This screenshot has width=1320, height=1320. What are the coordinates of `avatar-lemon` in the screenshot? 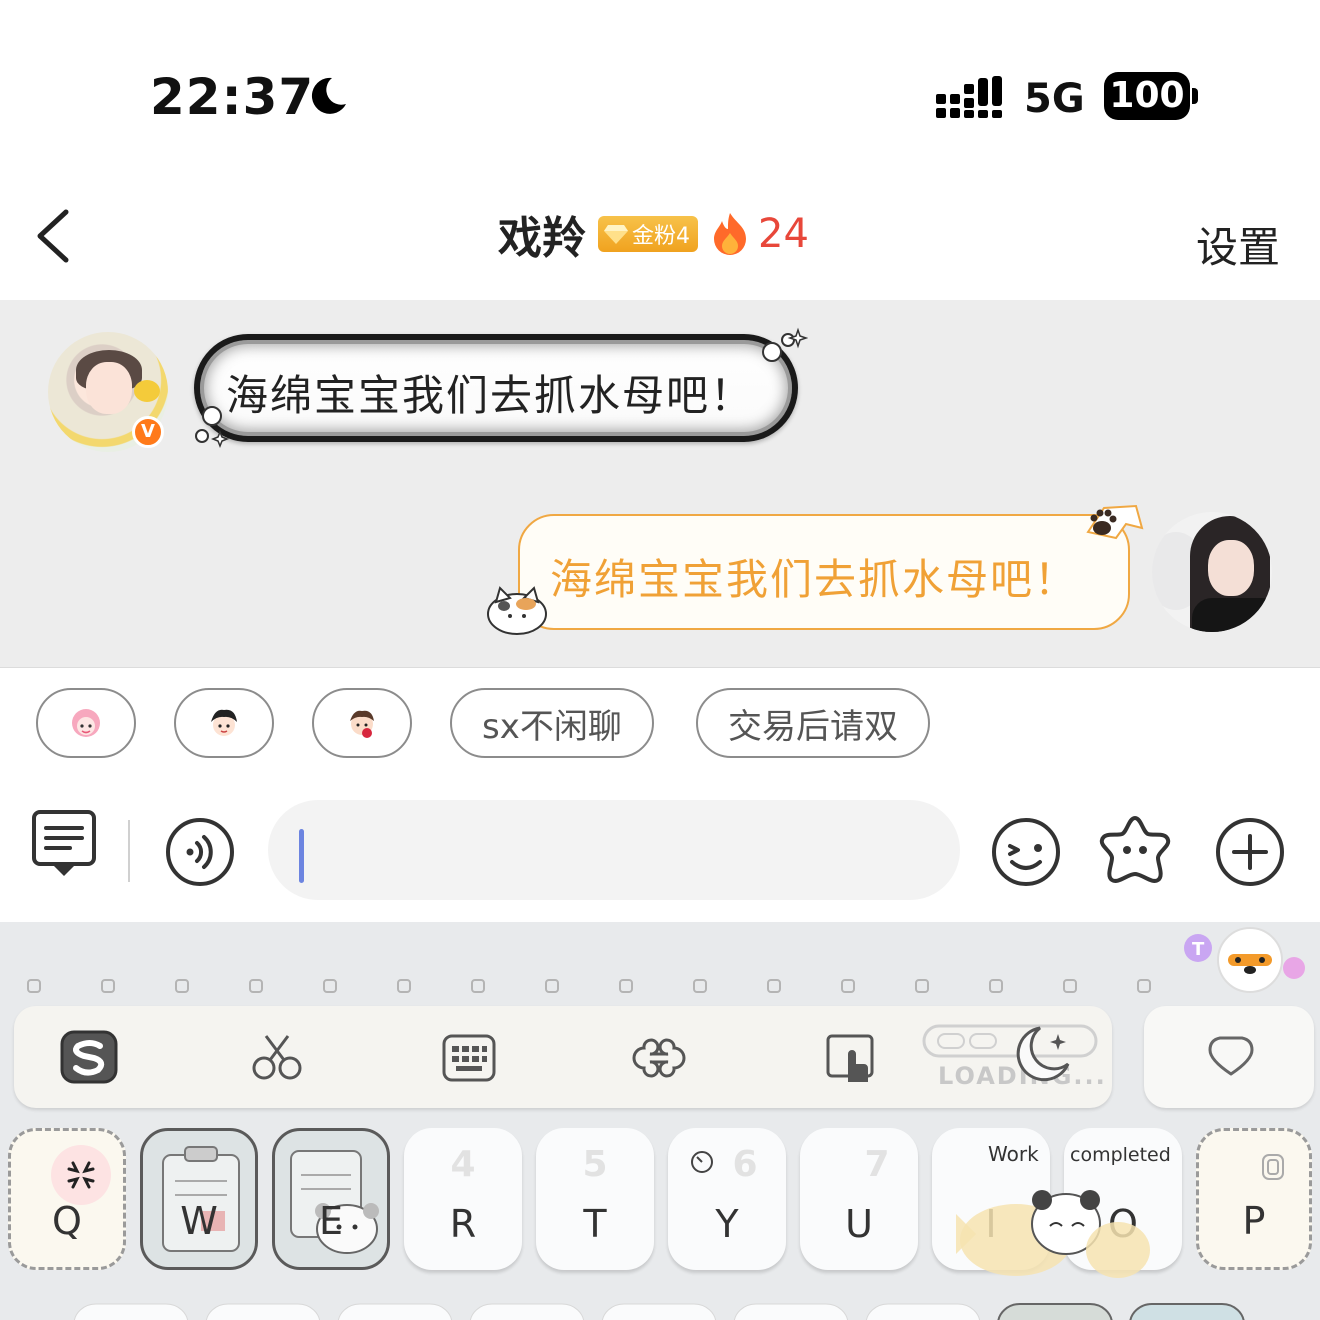 It's located at (147, 391).